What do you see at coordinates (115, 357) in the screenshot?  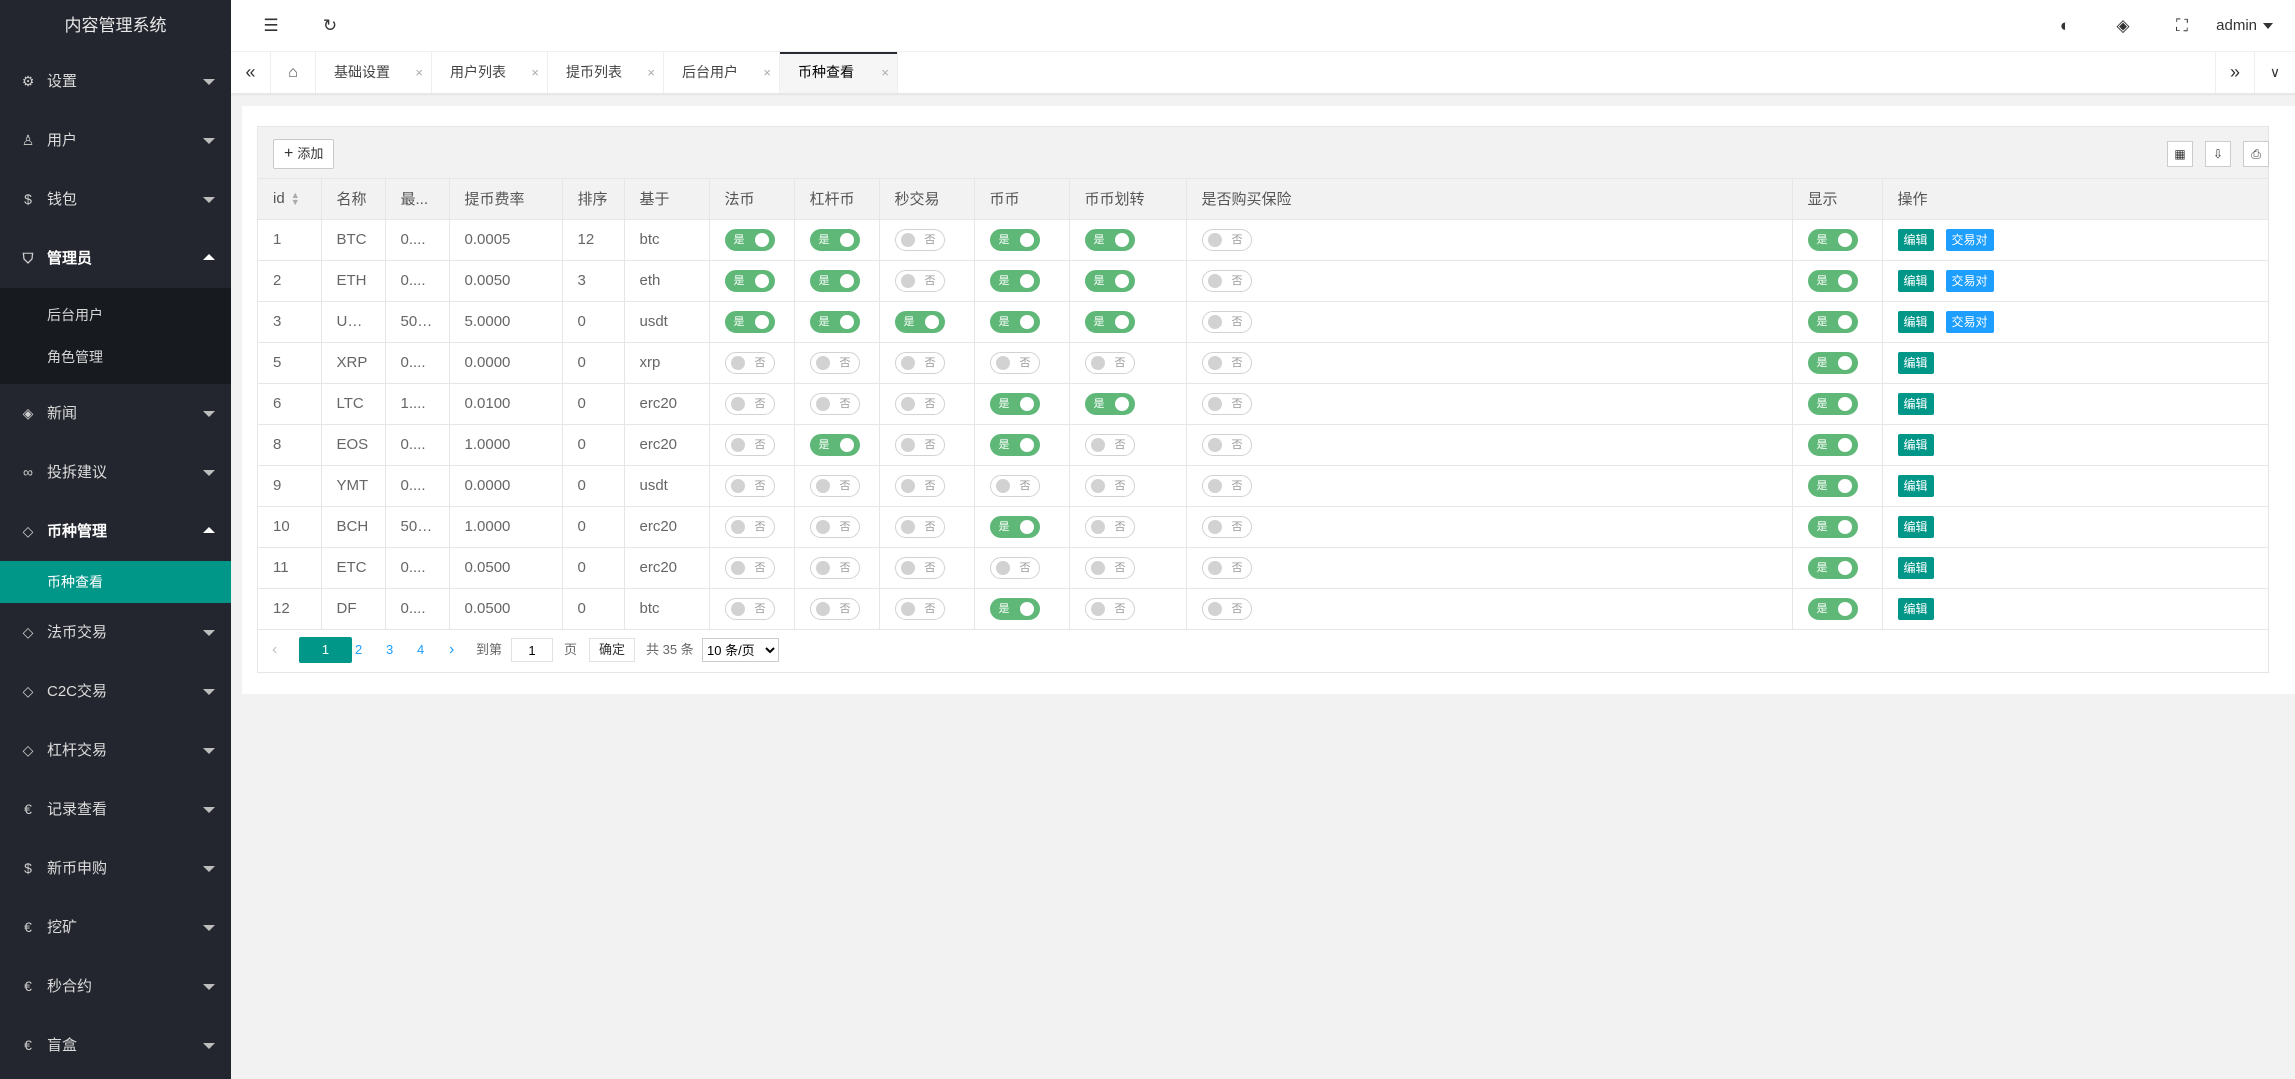 I see `sidebar-subitem: 角色管理` at bounding box center [115, 357].